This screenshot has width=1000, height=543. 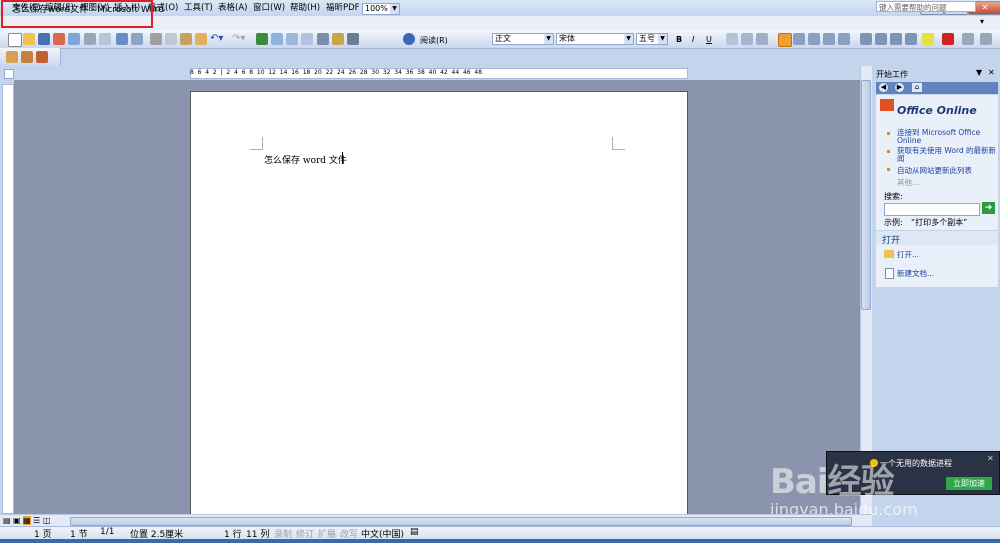 I want to click on email-icon, so click(x=74, y=39).